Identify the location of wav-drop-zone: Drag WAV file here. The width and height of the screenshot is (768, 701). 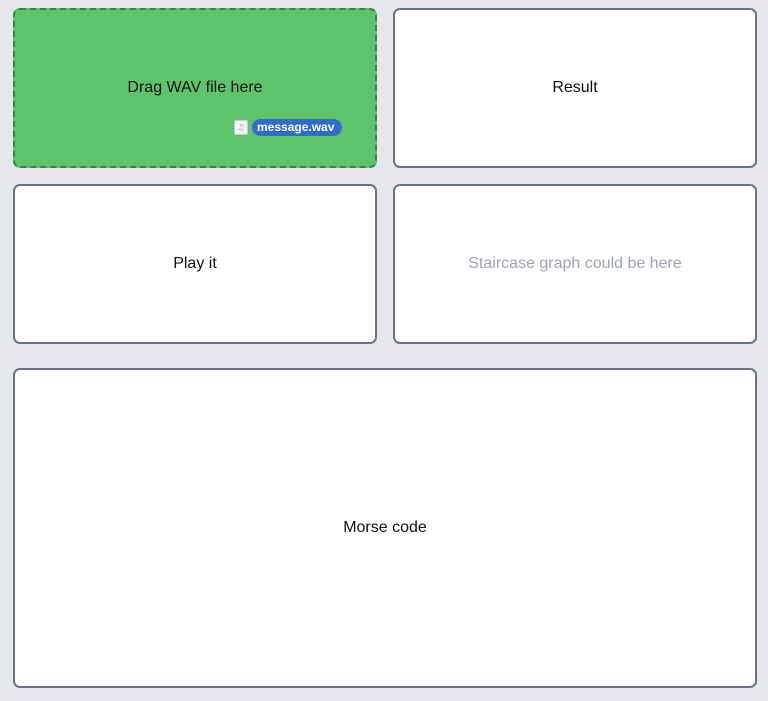
(195, 88).